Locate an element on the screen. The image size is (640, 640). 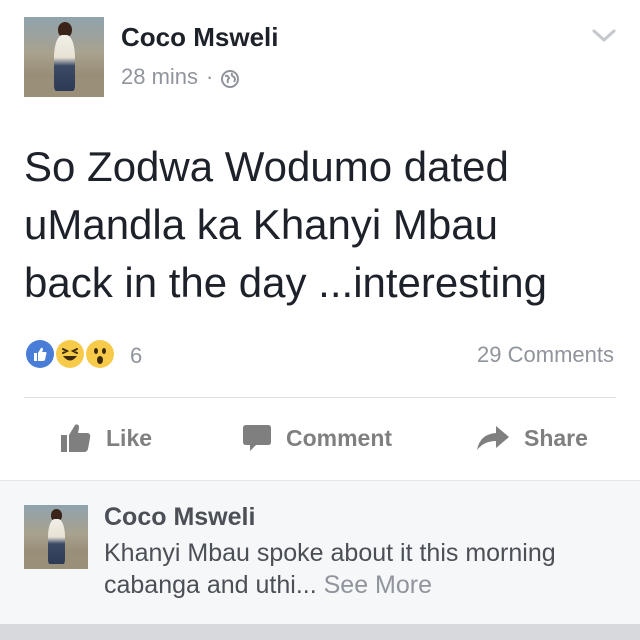
post-author-name: Coco Msweli is located at coordinates (199, 37).